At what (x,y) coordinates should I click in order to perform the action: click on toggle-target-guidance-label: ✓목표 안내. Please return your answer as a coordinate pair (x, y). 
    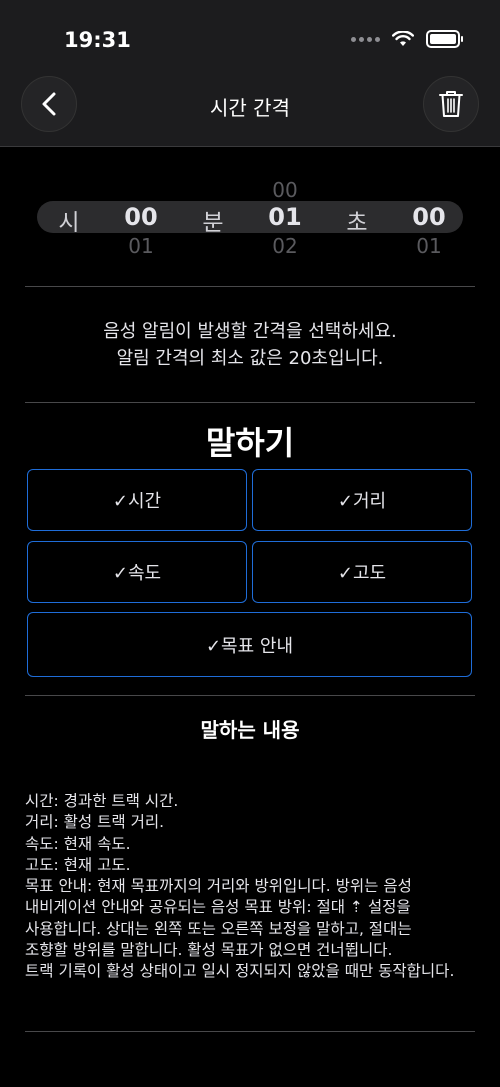
    Looking at the image, I should click on (249, 646).